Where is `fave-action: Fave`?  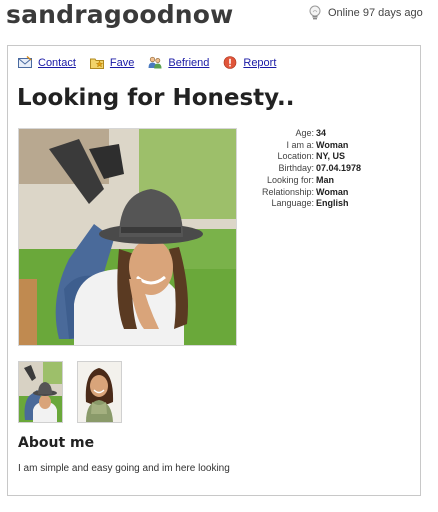 fave-action: Fave is located at coordinates (111, 62).